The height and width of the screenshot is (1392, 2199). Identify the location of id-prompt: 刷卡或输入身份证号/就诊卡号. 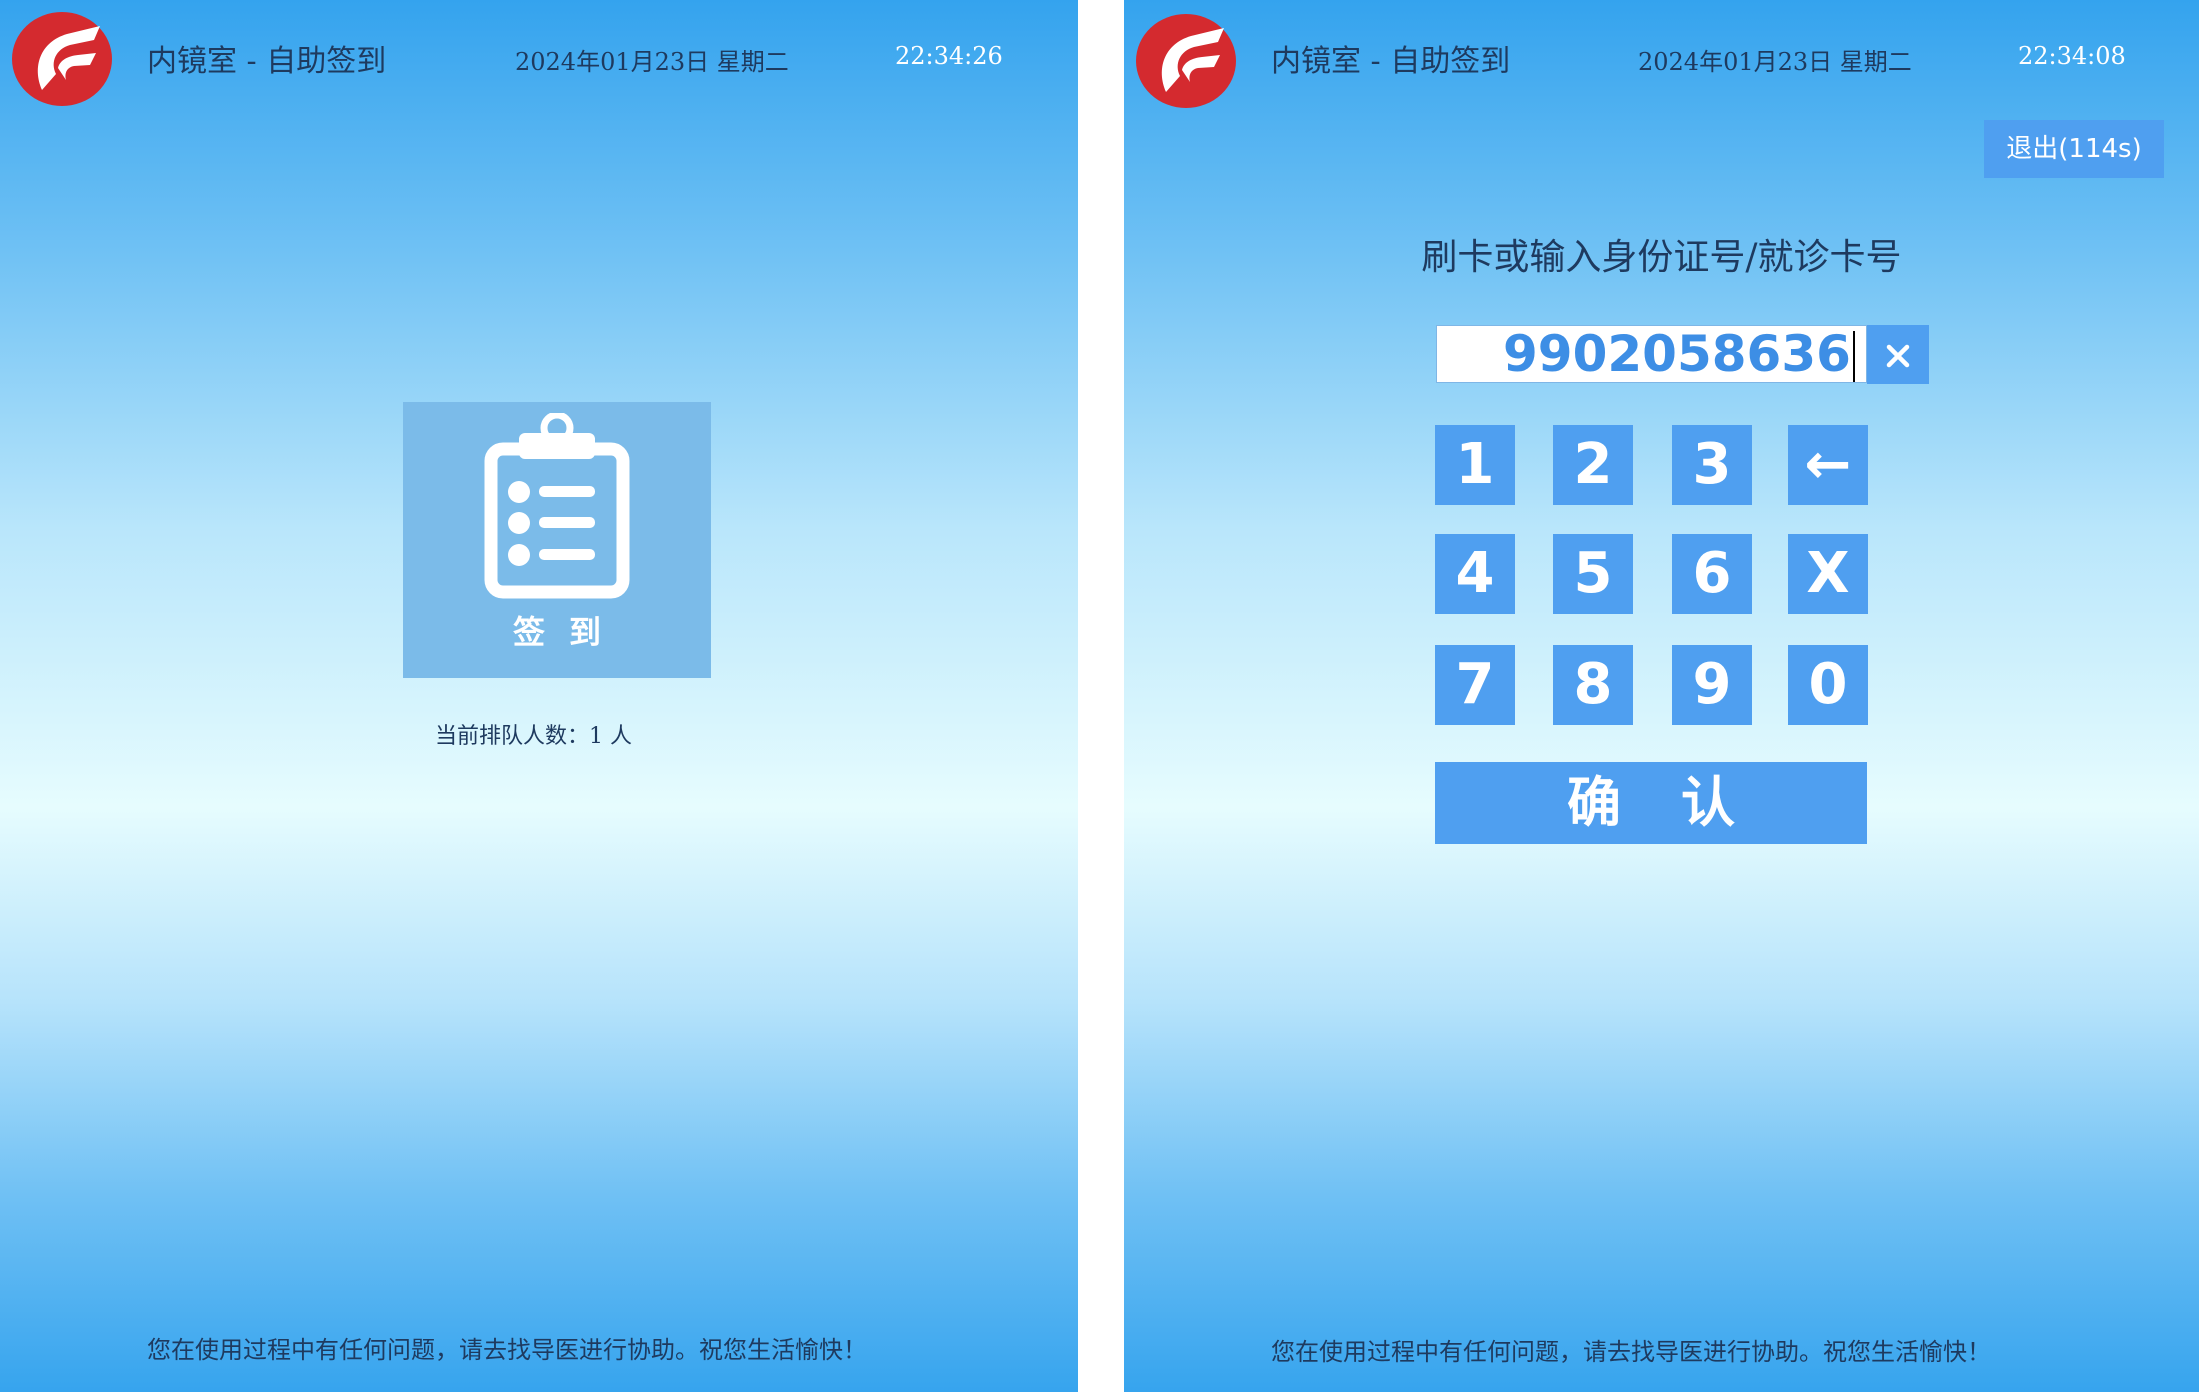
(1661, 257).